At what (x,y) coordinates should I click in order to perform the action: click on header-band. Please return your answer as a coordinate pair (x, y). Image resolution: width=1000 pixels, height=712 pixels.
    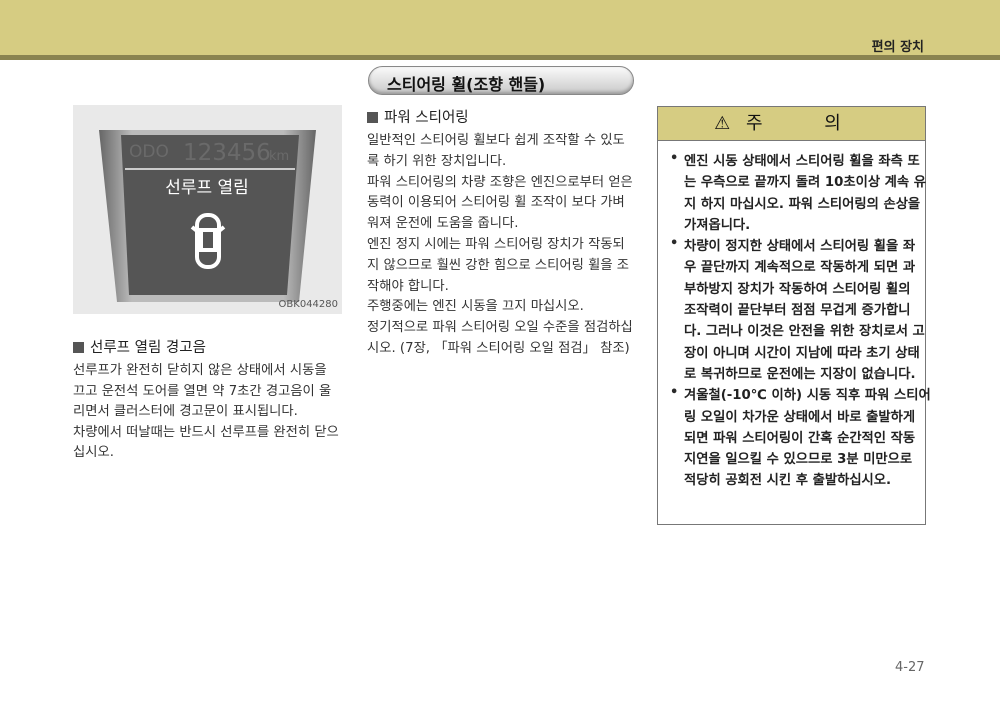
    Looking at the image, I should click on (500, 27).